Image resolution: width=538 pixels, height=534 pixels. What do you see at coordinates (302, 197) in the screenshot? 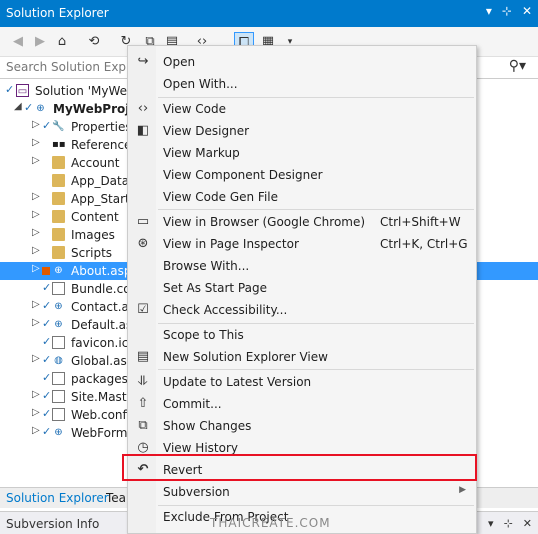
I see `menu-item-view-code-gen-file: View Code Gen File` at bounding box center [302, 197].